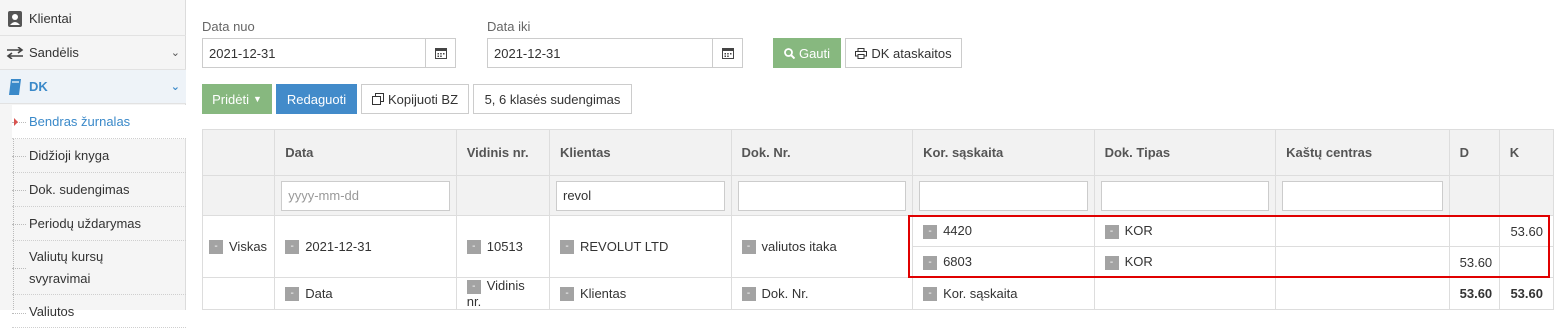  I want to click on column-header, so click(238, 152).